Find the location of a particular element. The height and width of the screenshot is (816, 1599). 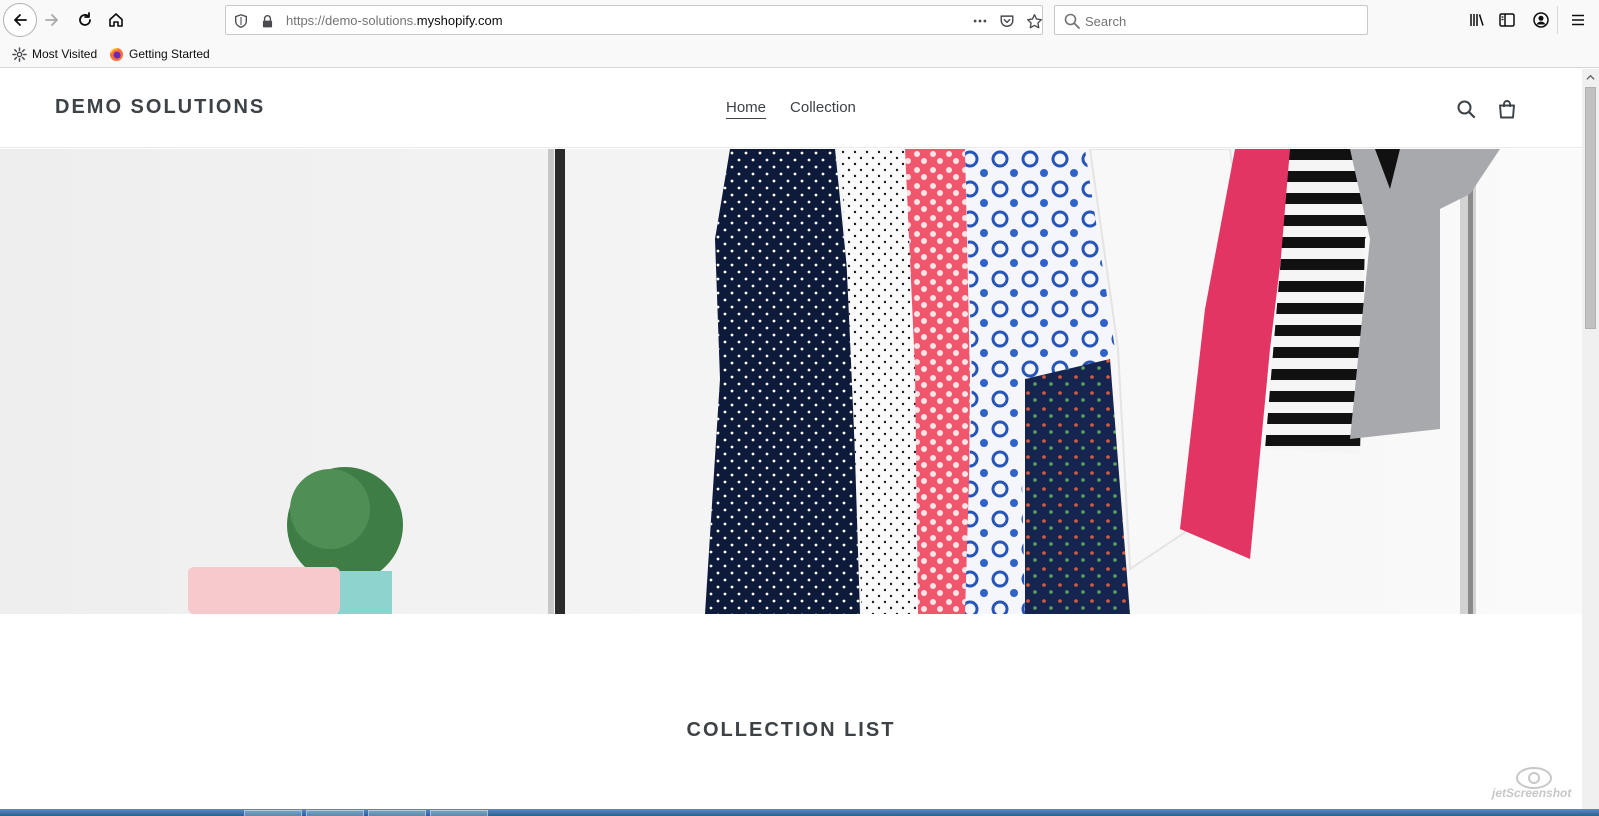

site-header: DEMO SOLUTIONS Home Collection is located at coordinates (791, 108).